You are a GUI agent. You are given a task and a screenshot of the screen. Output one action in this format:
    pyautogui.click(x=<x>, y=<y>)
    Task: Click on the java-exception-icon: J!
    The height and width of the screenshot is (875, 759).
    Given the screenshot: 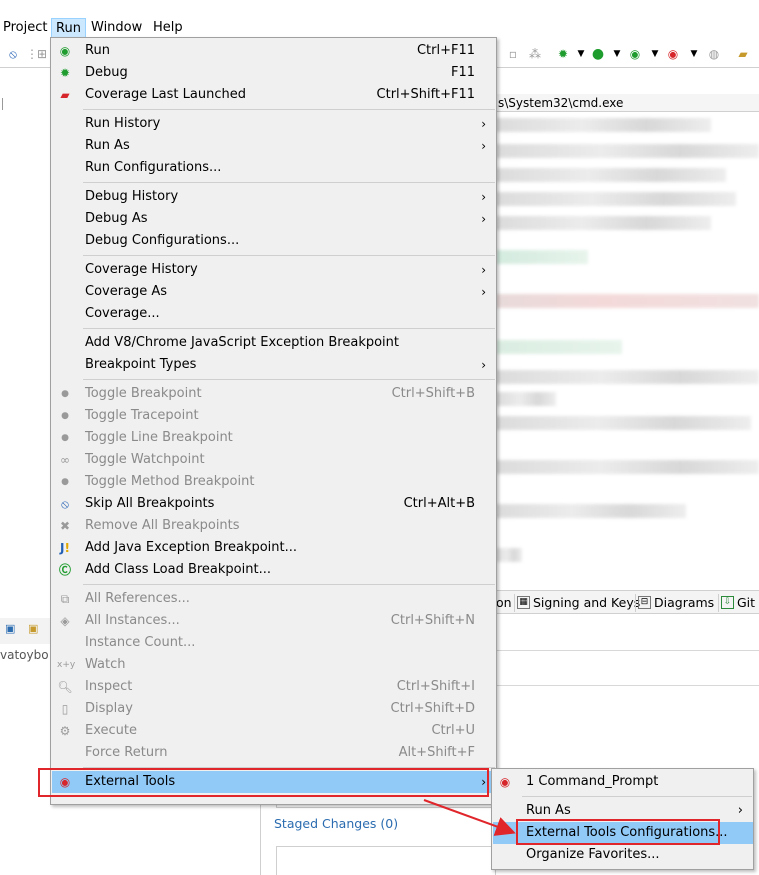 What is the action you would take?
    pyautogui.click(x=65, y=548)
    